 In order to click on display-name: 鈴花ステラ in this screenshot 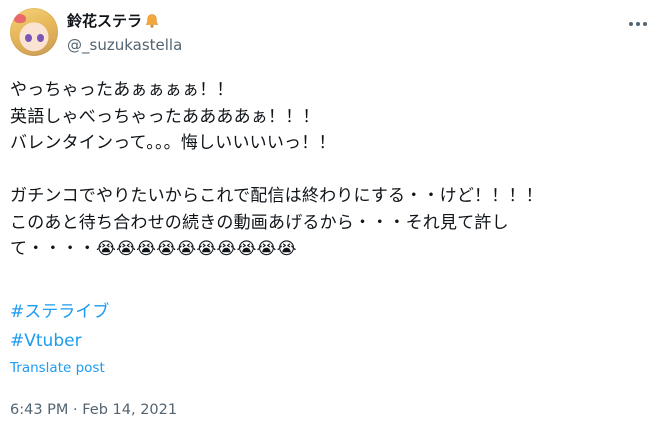, I will do `click(113, 21)`.